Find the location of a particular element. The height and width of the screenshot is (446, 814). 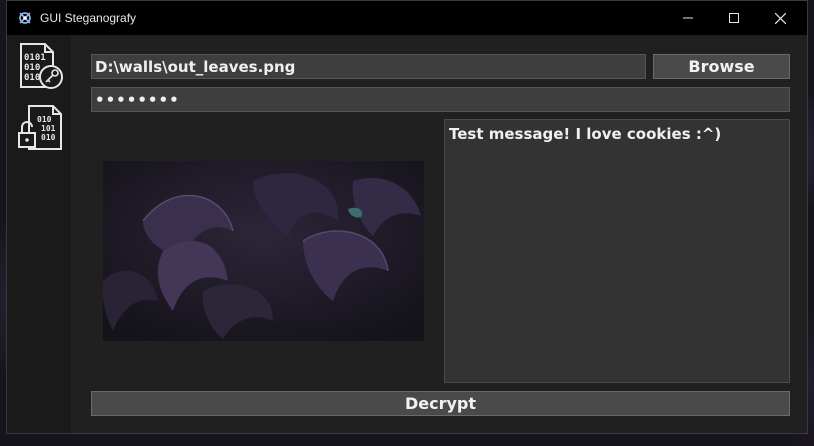

sidebar-item-encrypt: 0101 010 010 is located at coordinates (40, 66).